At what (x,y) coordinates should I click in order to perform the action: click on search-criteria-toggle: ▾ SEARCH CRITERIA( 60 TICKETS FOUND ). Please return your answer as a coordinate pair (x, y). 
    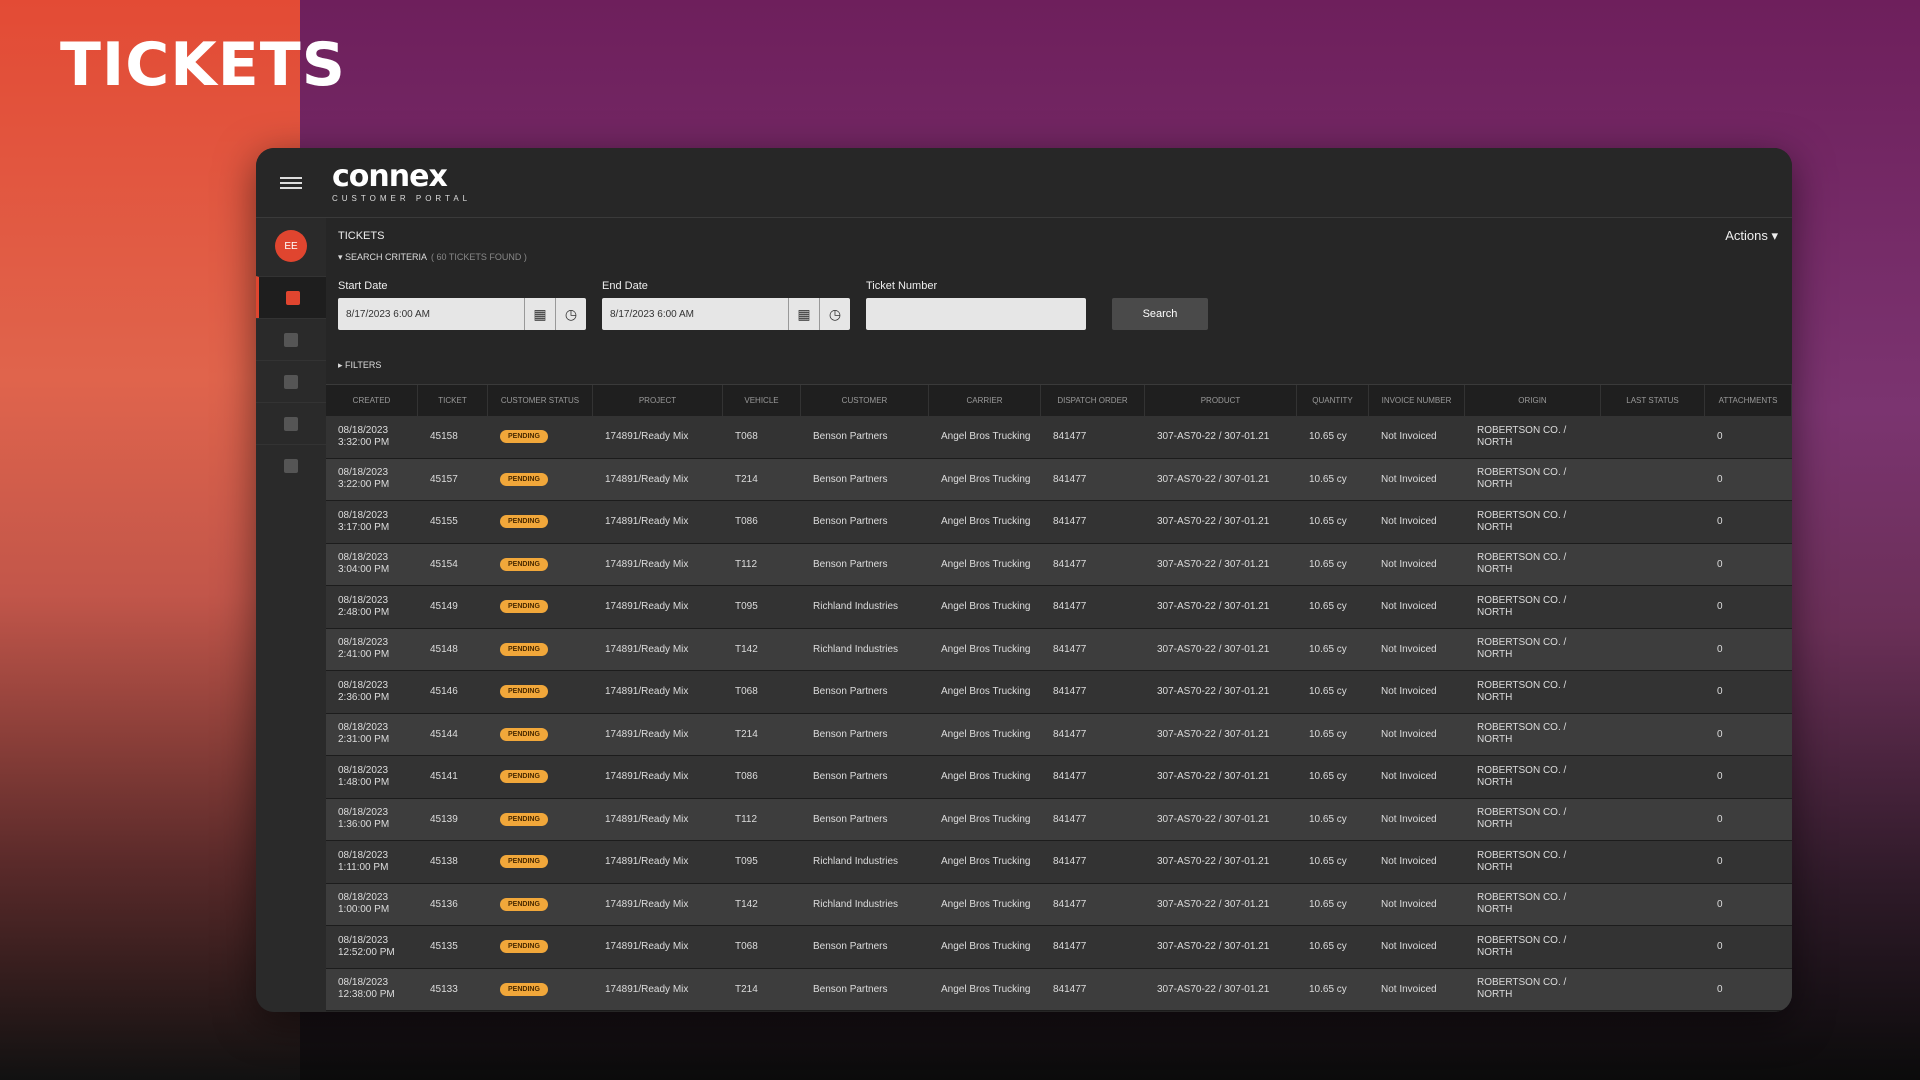
    Looking at the image, I should click on (432, 257).